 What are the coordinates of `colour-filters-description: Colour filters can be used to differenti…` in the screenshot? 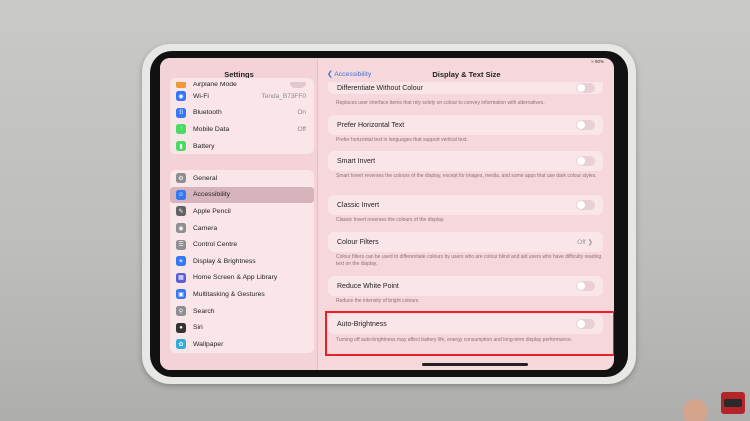 It's located at (469, 260).